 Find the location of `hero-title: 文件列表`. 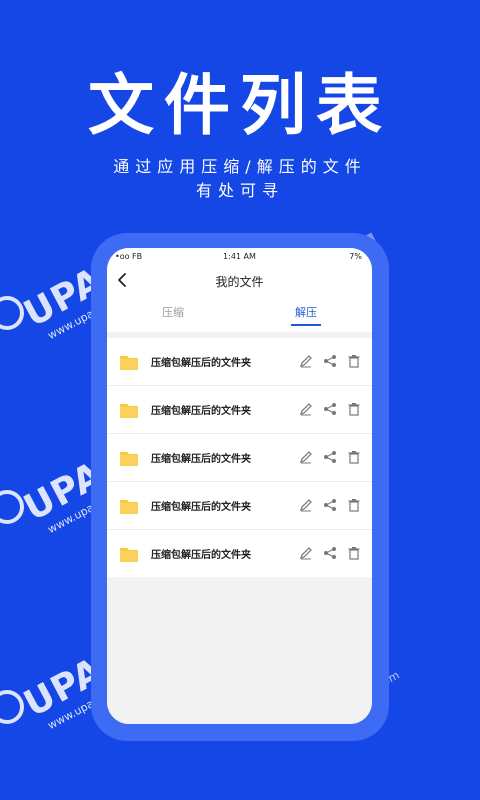

hero-title: 文件列表 is located at coordinates (240, 105).